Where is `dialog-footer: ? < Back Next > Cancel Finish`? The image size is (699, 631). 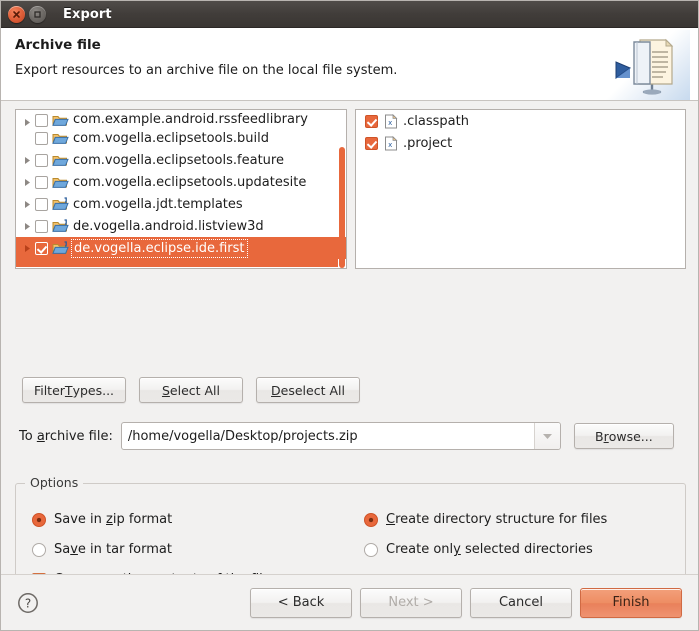
dialog-footer: ? < Back Next > Cancel Finish is located at coordinates (349, 602).